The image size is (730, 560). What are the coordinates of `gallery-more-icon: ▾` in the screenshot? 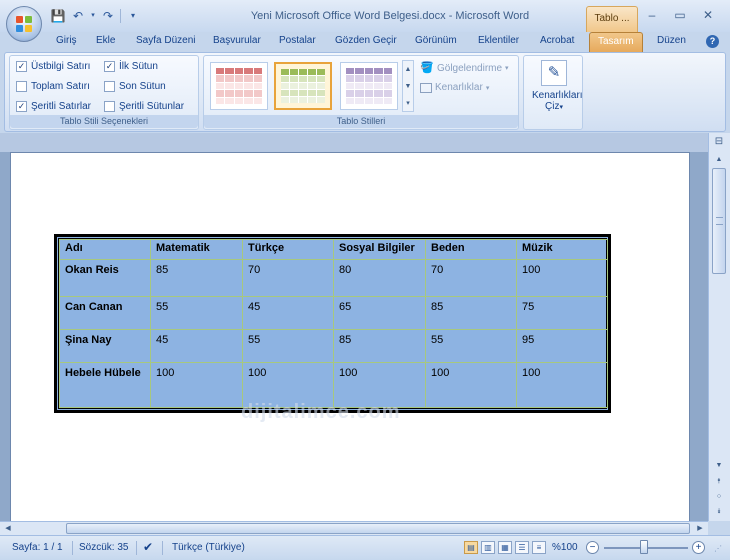 It's located at (408, 103).